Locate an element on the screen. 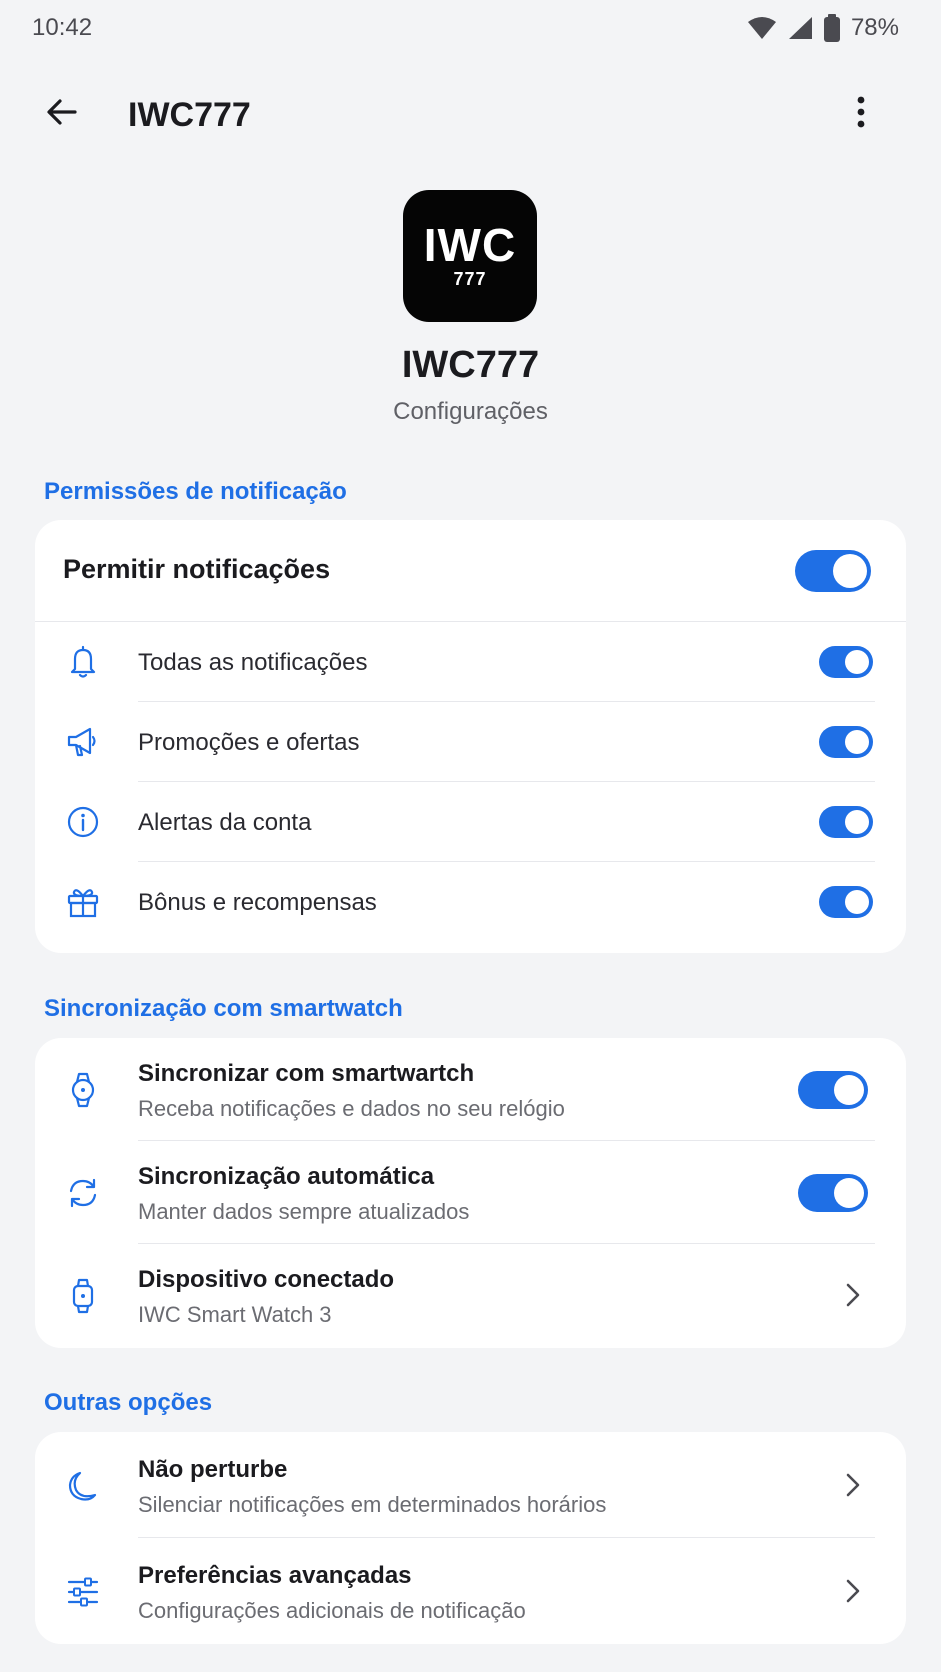  battery-level: 78% is located at coordinates (874, 27).